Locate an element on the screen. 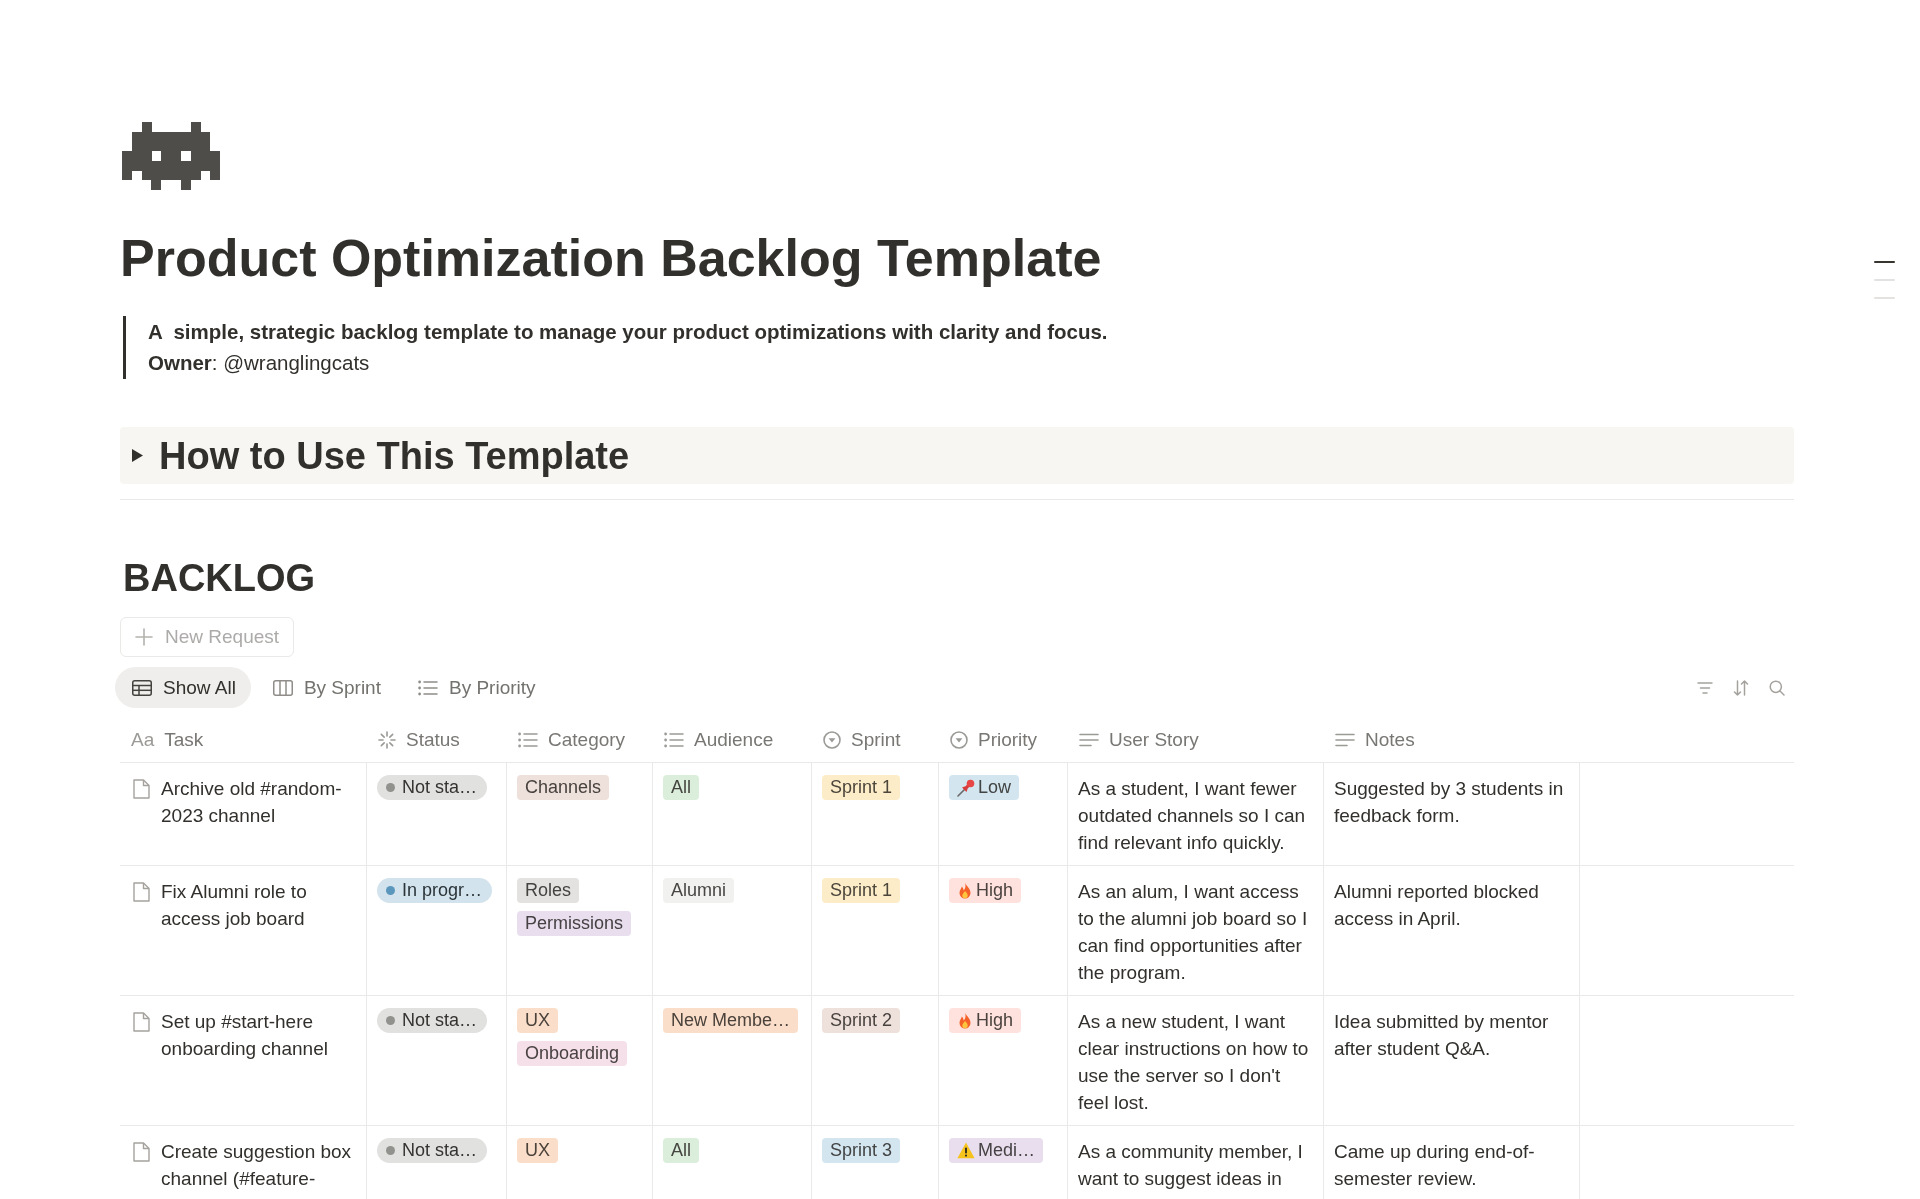  task-title: Set up #start-here onboarding channel is located at coordinates (245, 1035).